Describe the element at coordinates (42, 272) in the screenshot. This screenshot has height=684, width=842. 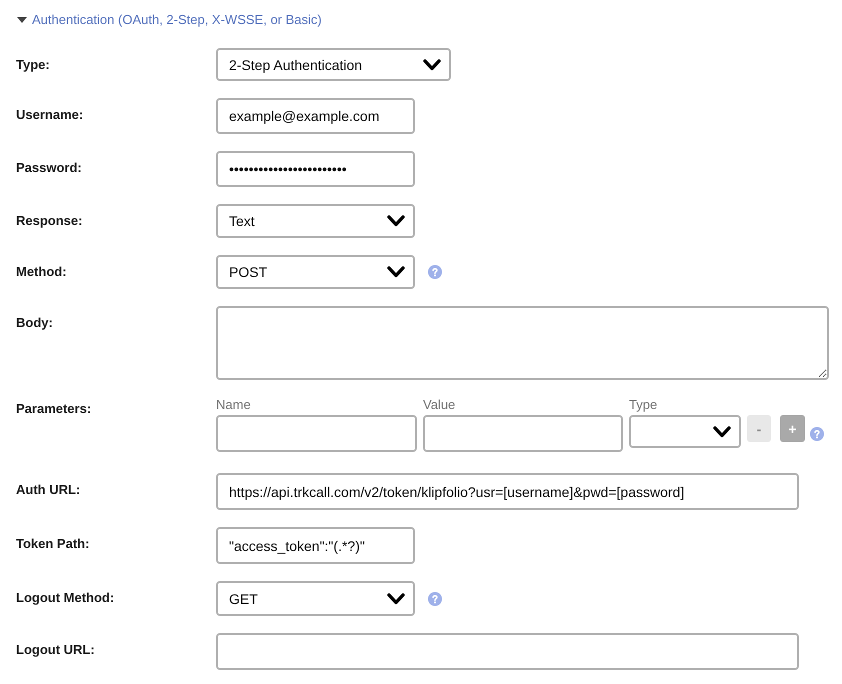
I see `field-label: Method:` at that location.